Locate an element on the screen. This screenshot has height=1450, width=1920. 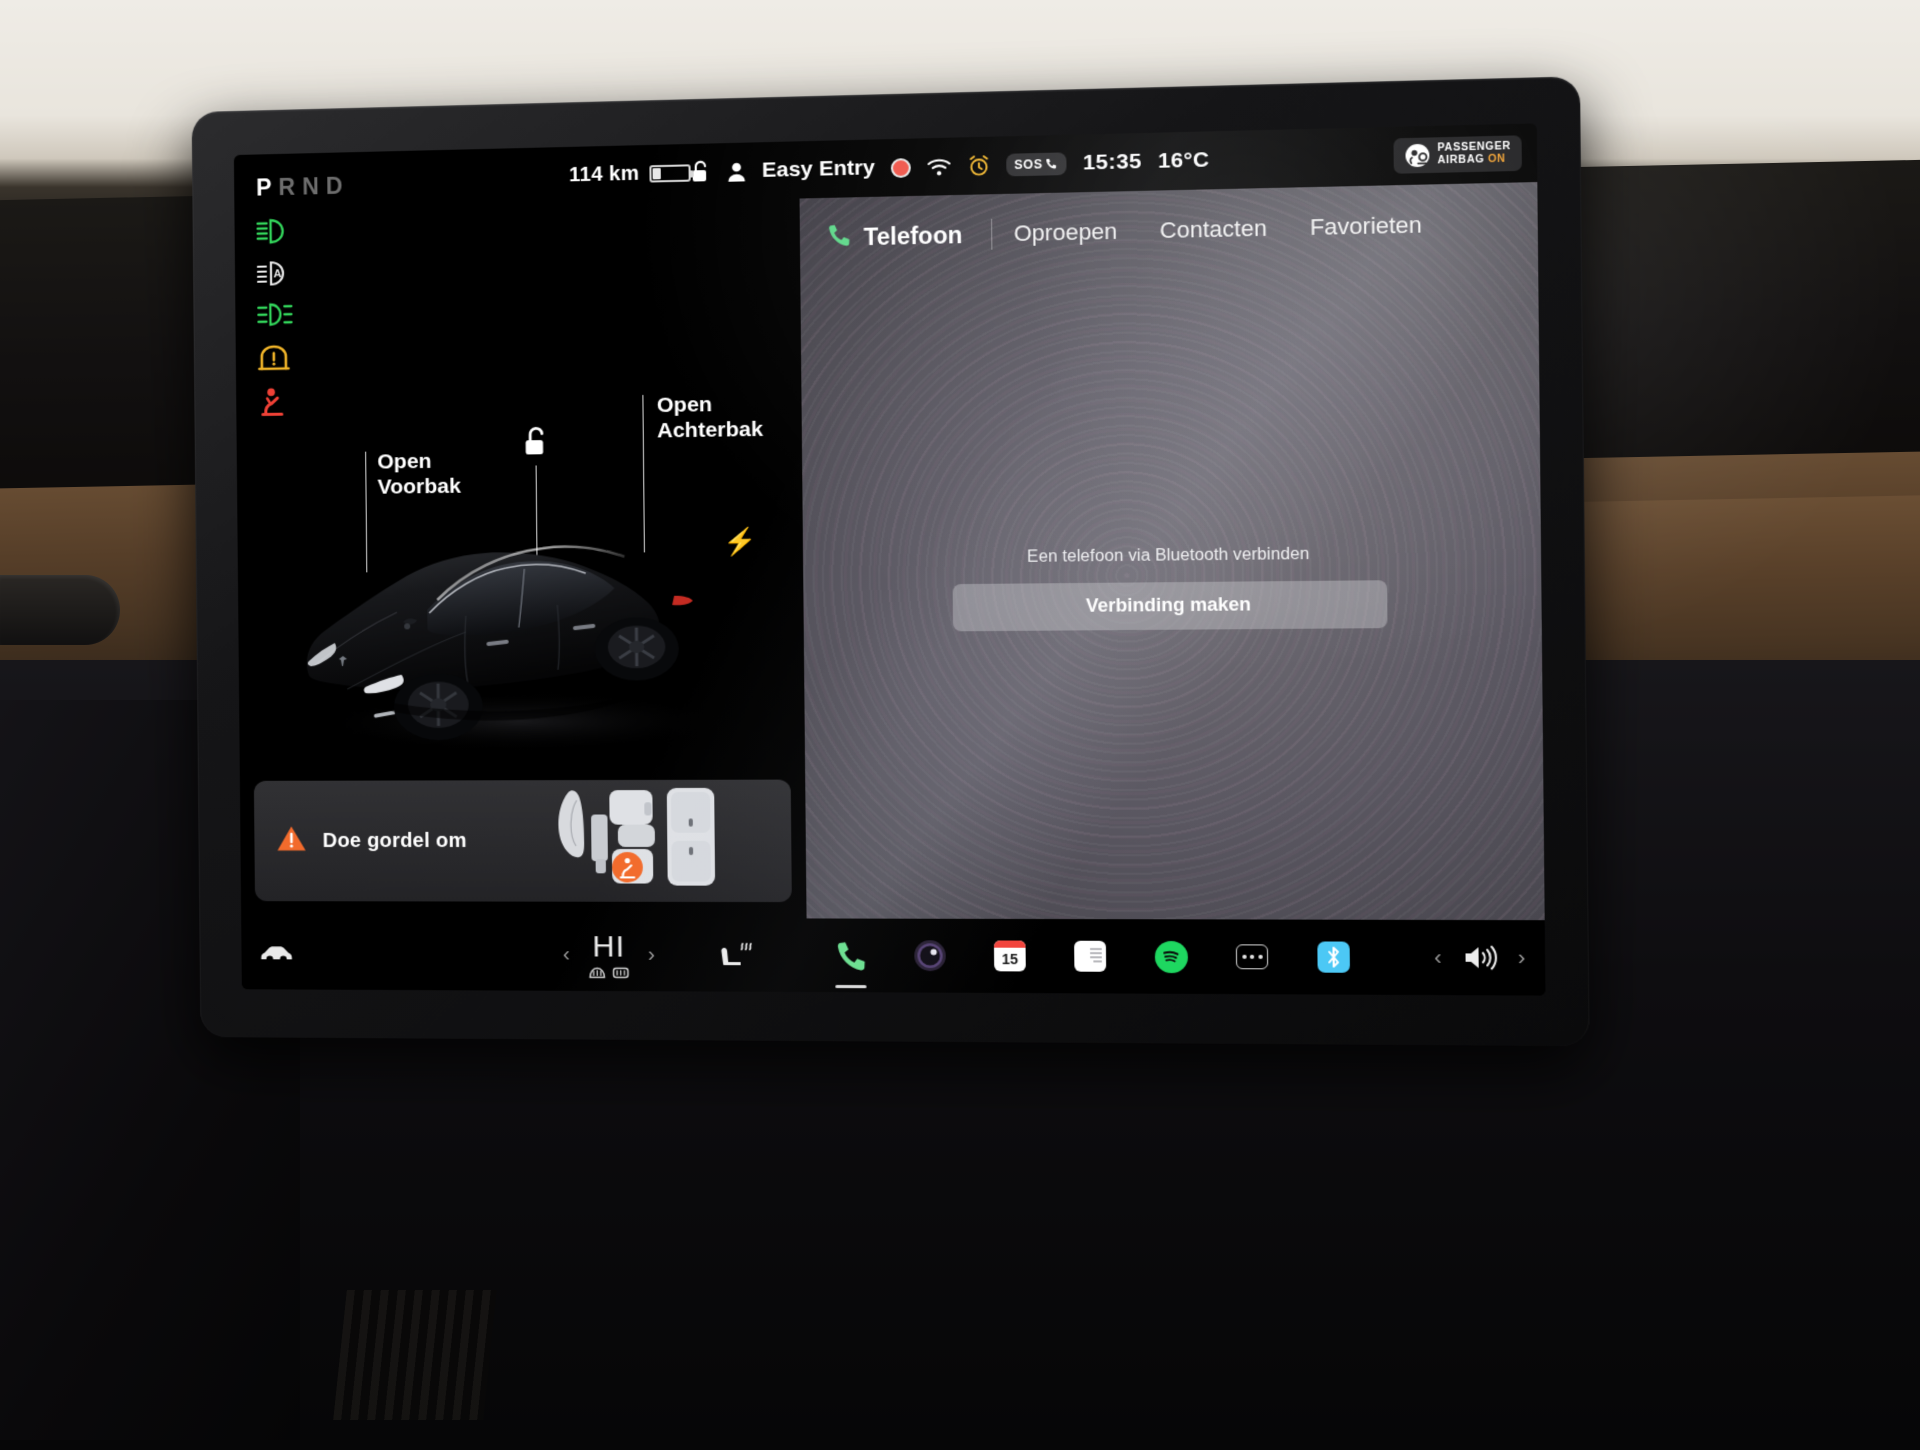
calendar-app-icon: 15 is located at coordinates (1010, 955).